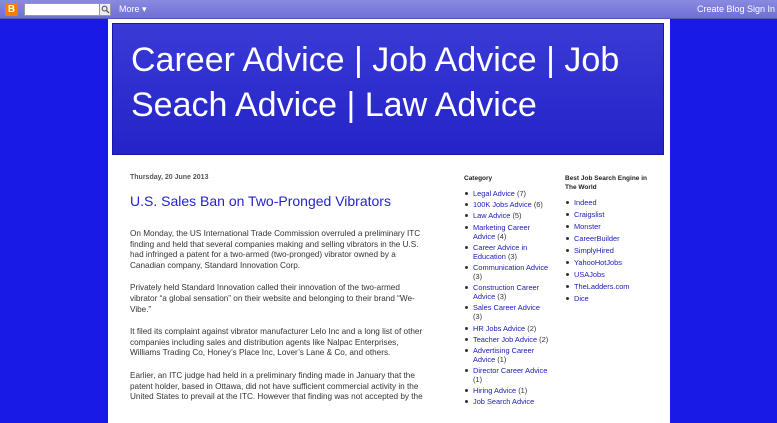  What do you see at coordinates (494, 390) in the screenshot?
I see `category-link: Hiring Advice` at bounding box center [494, 390].